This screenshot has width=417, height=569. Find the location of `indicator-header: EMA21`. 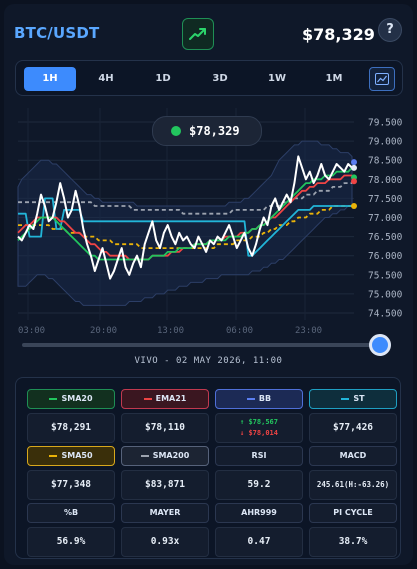

indicator-header: EMA21 is located at coordinates (165, 399).